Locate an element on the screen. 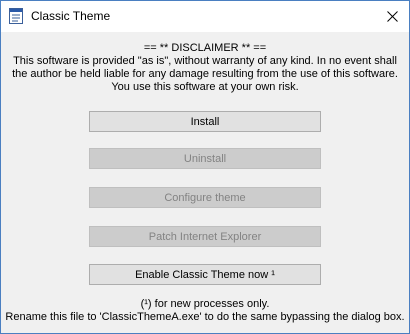 The width and height of the screenshot is (410, 334). install-button: Install is located at coordinates (205, 121).